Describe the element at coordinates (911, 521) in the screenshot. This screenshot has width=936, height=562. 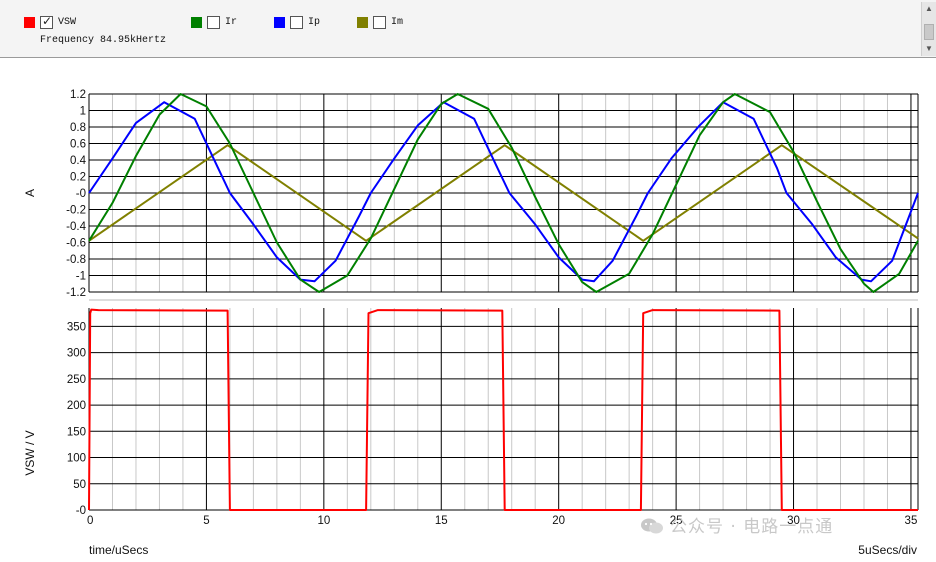
I see `x-tick-label: 35` at that location.